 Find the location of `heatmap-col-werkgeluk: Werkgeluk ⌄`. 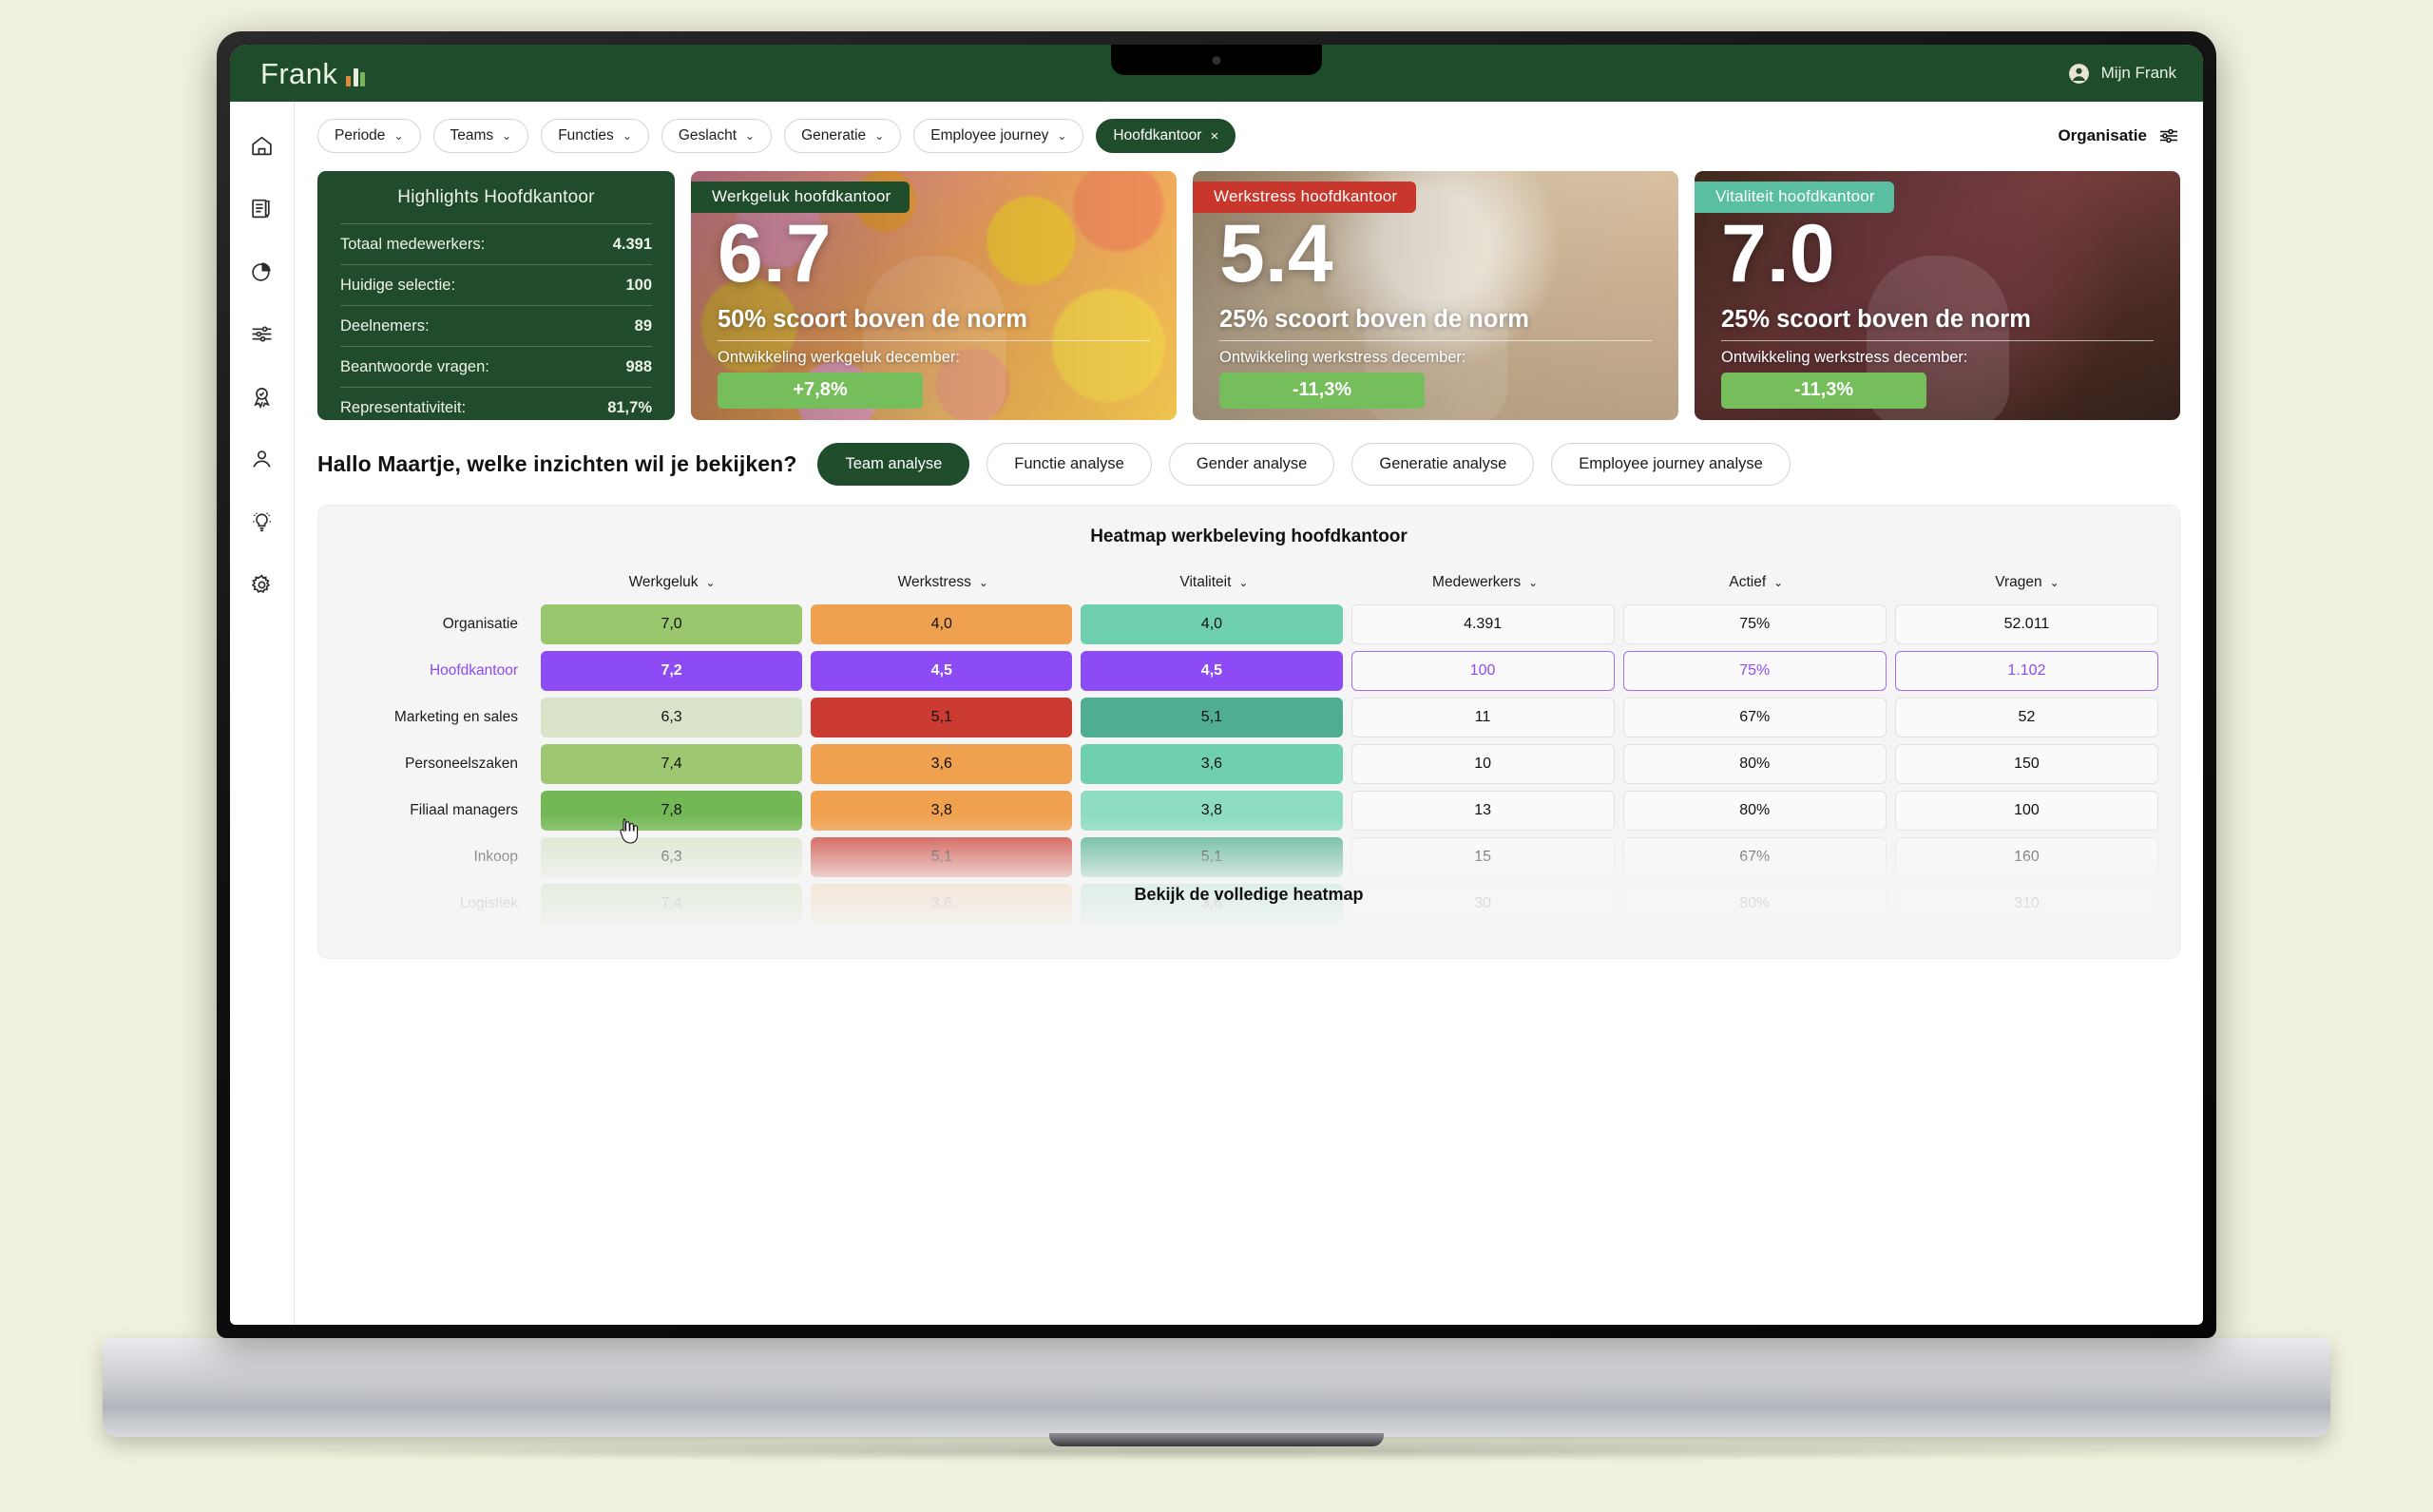

heatmap-col-werkgeluk: Werkgeluk ⌄ is located at coordinates (672, 582).